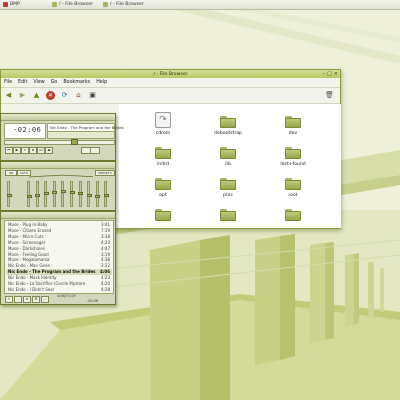 This screenshot has height=400, width=400. I want to click on taskbar-item-file-browser-2: / - File Browser, so click(123, 4).